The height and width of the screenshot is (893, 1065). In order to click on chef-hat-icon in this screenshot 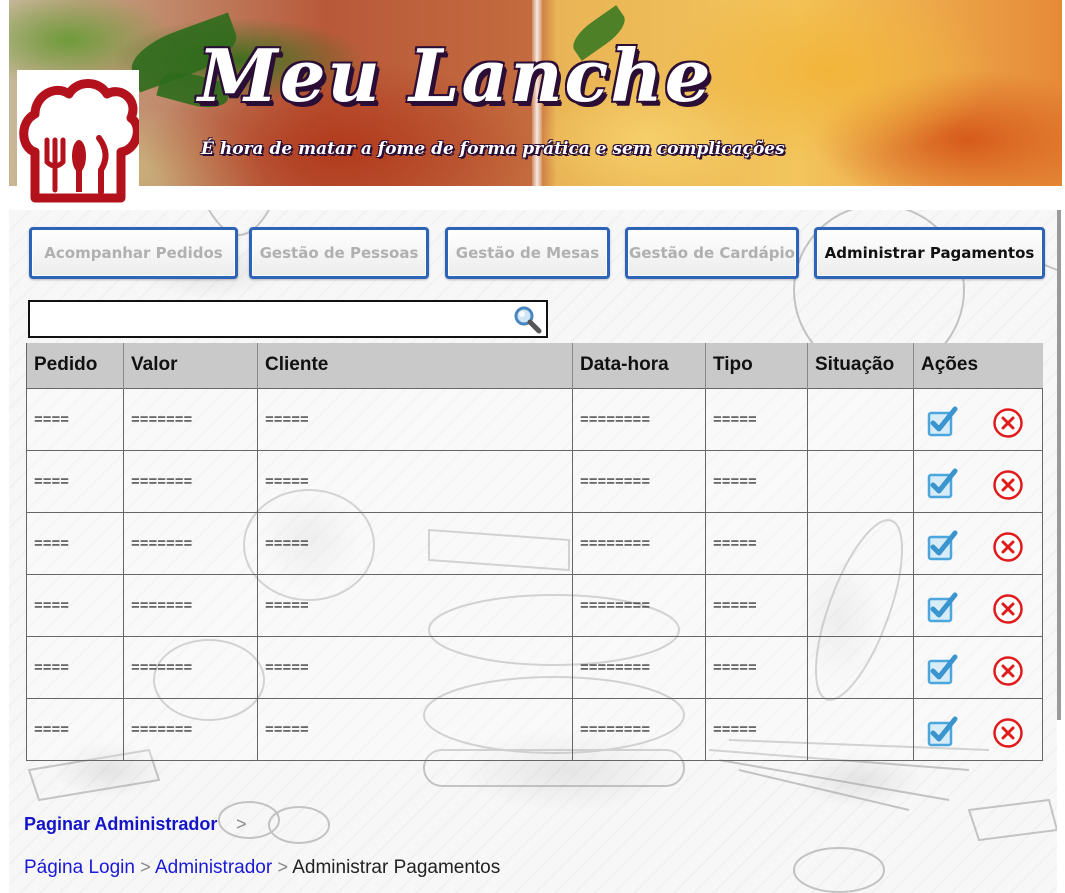, I will do `click(79, 141)`.